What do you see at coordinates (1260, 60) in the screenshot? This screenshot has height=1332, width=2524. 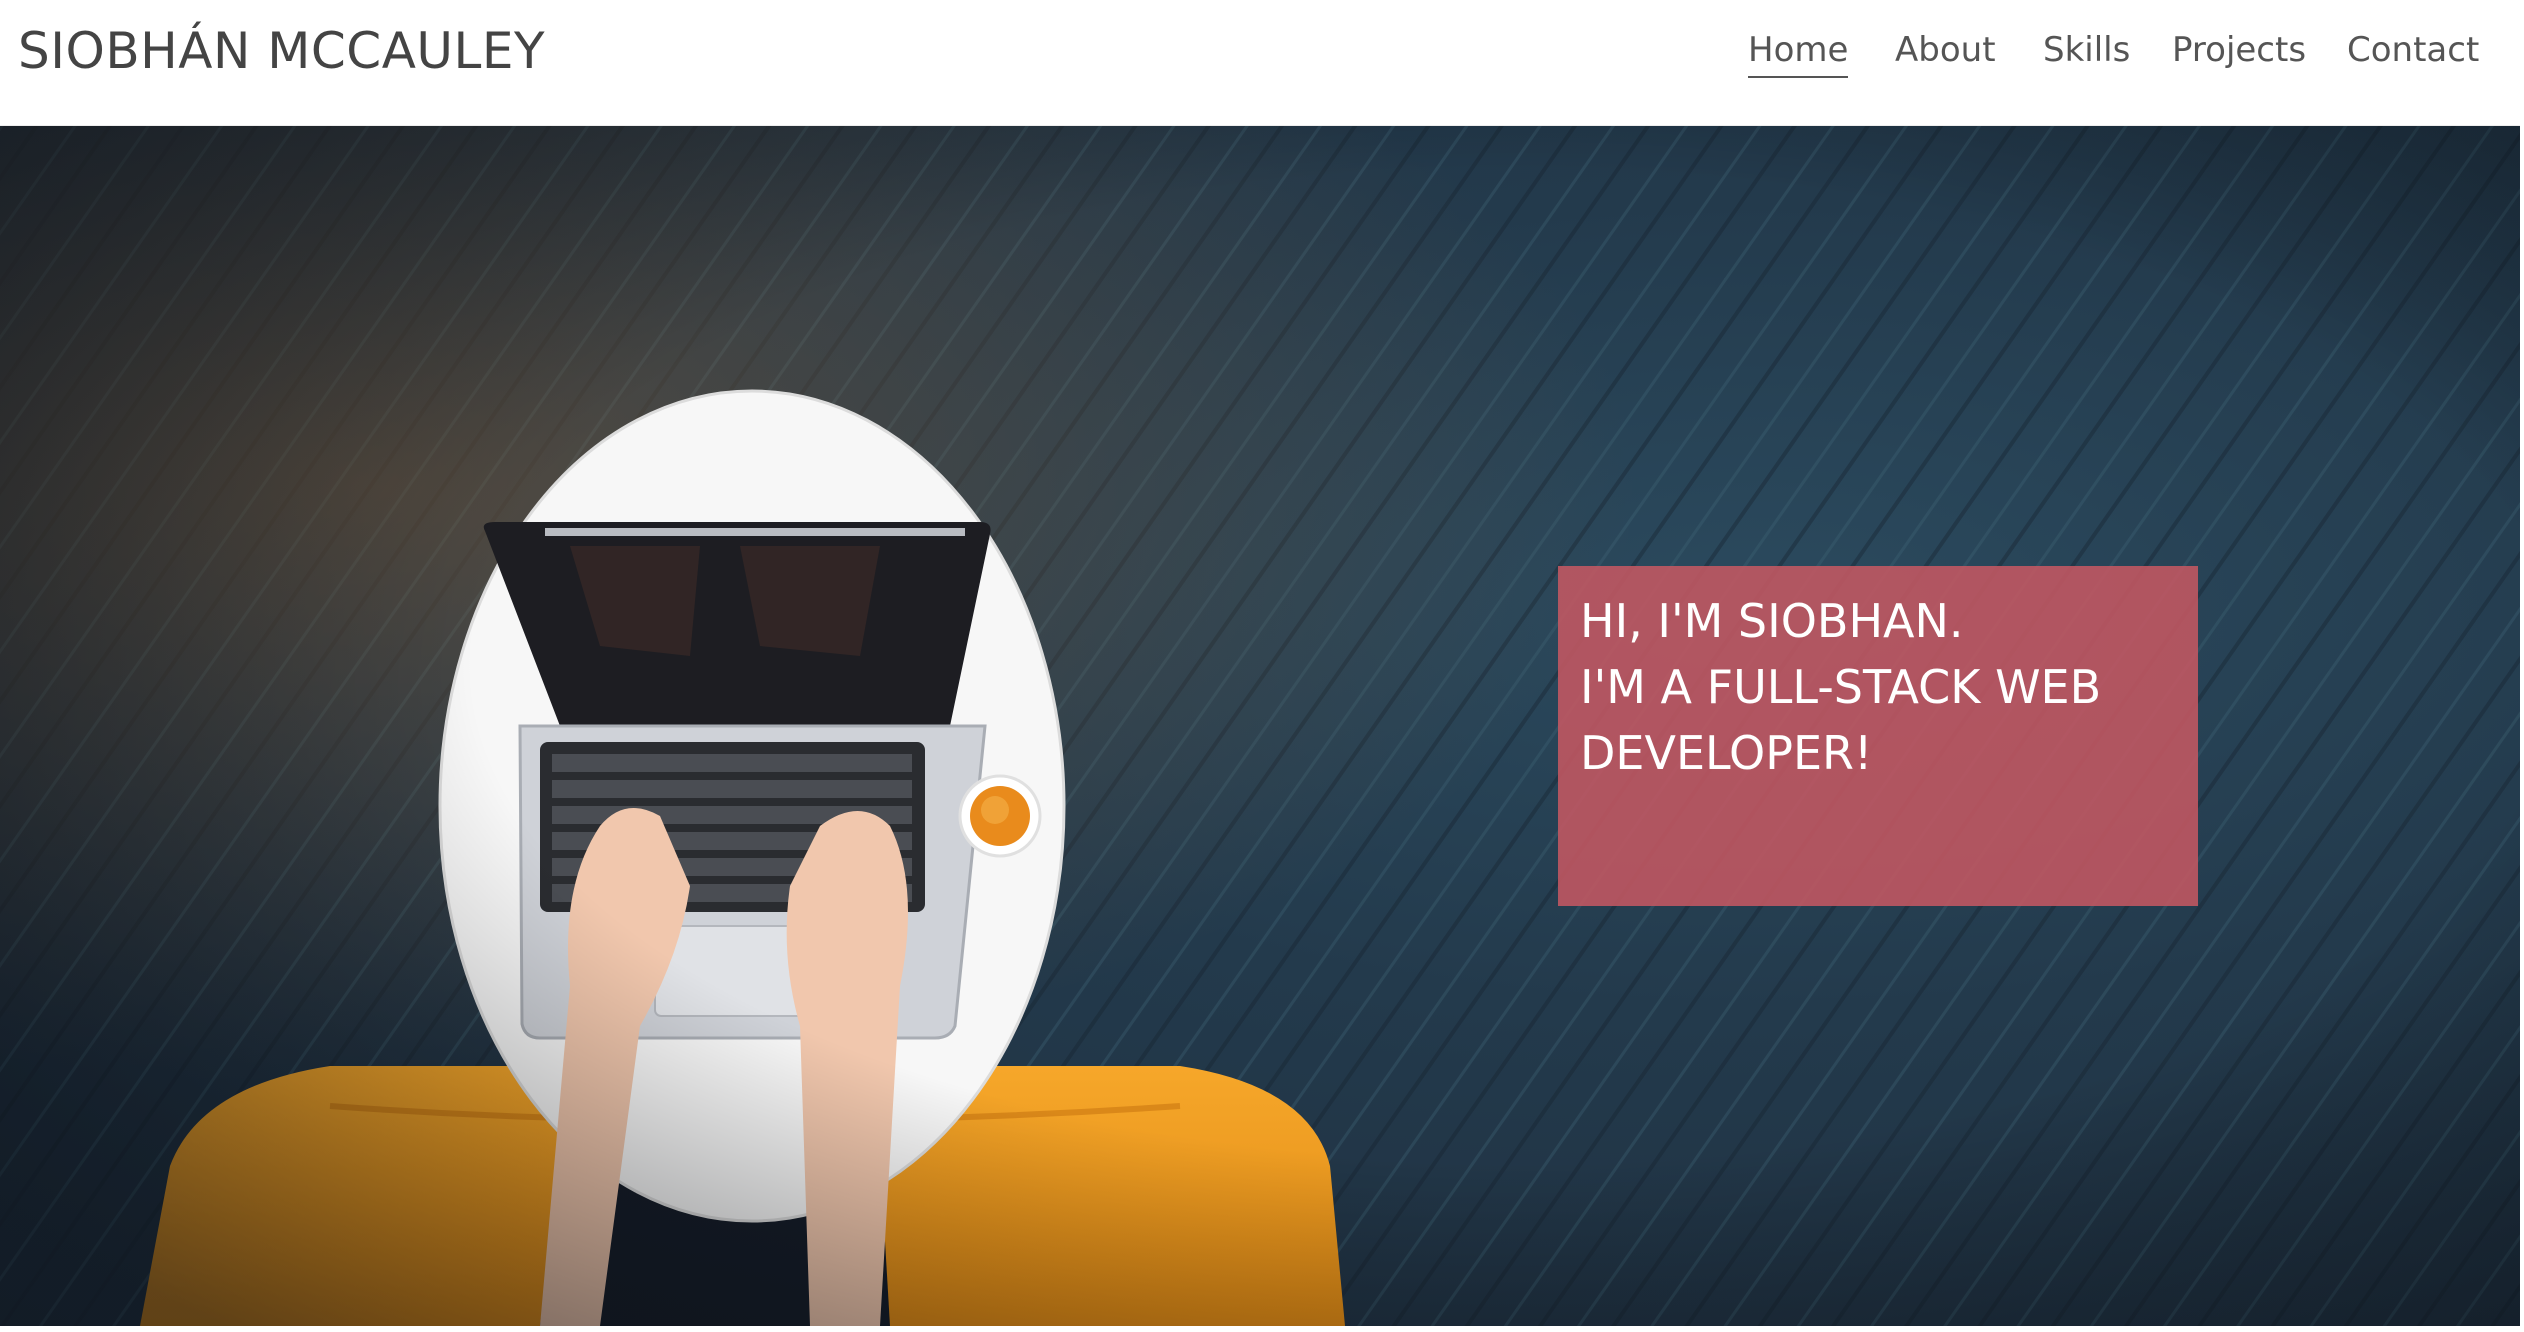 I see `main-nav: Home About Skills Projects Contact` at bounding box center [1260, 60].